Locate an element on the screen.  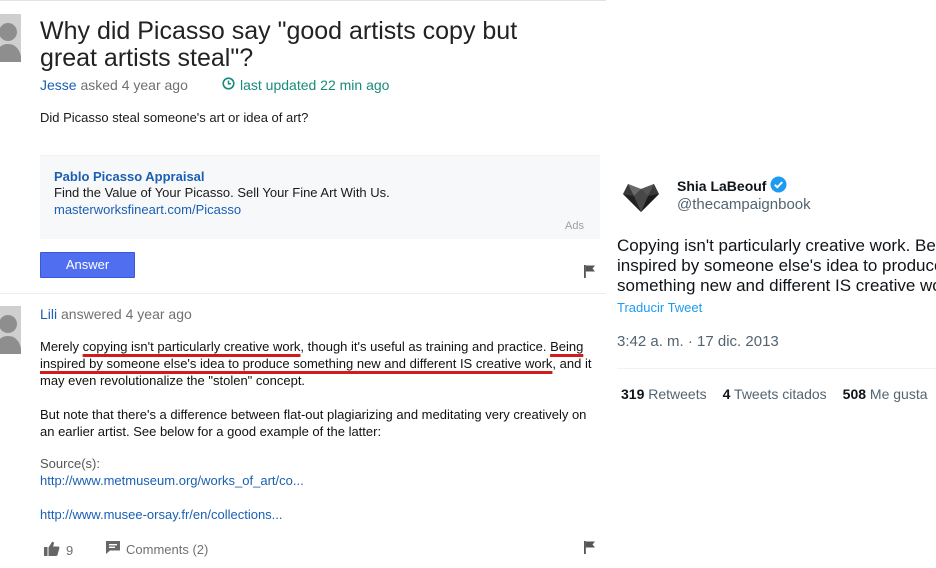
asked-time: asked 4 year ago is located at coordinates (134, 85).